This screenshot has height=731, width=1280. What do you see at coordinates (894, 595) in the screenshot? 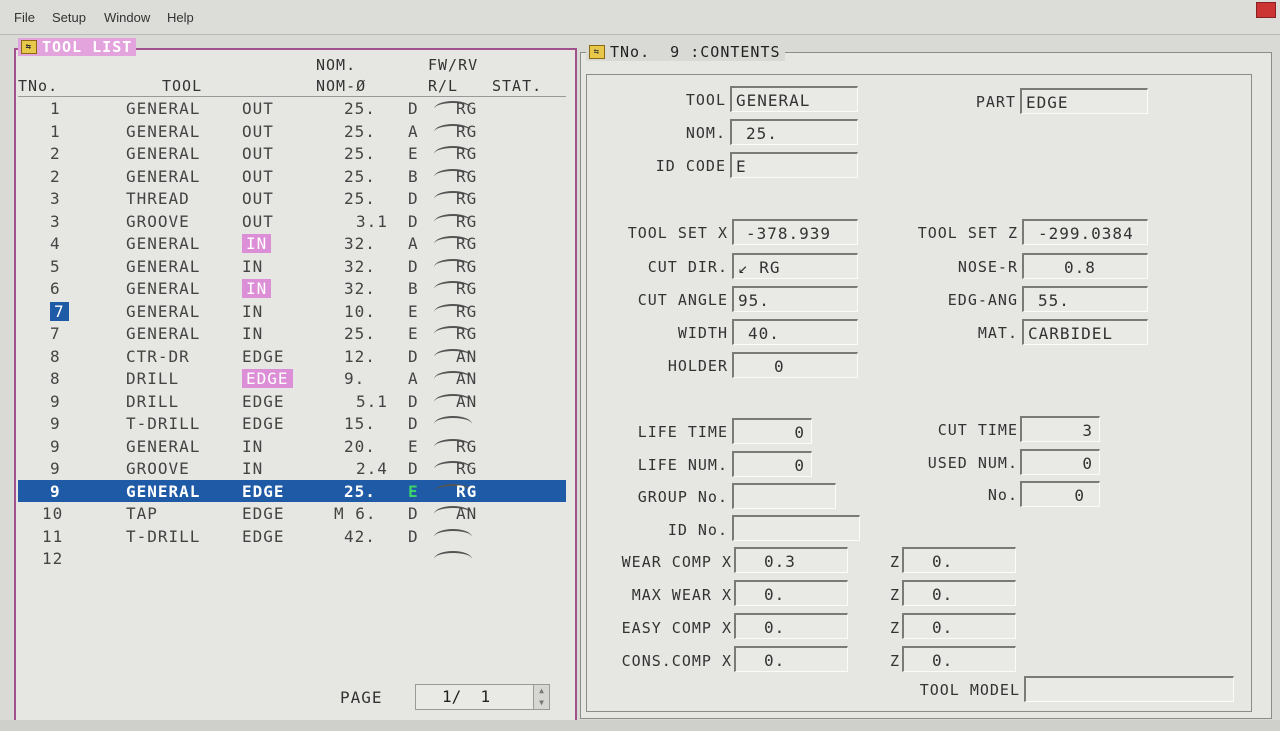
I see `maxwear-z-label: Z` at bounding box center [894, 595].